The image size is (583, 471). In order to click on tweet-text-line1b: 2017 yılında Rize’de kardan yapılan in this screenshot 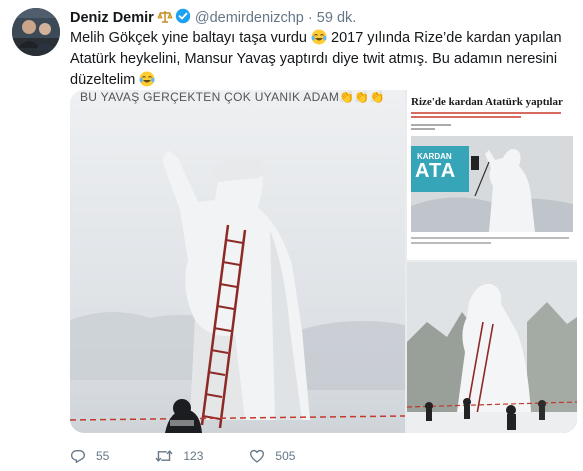, I will do `click(444, 38)`.